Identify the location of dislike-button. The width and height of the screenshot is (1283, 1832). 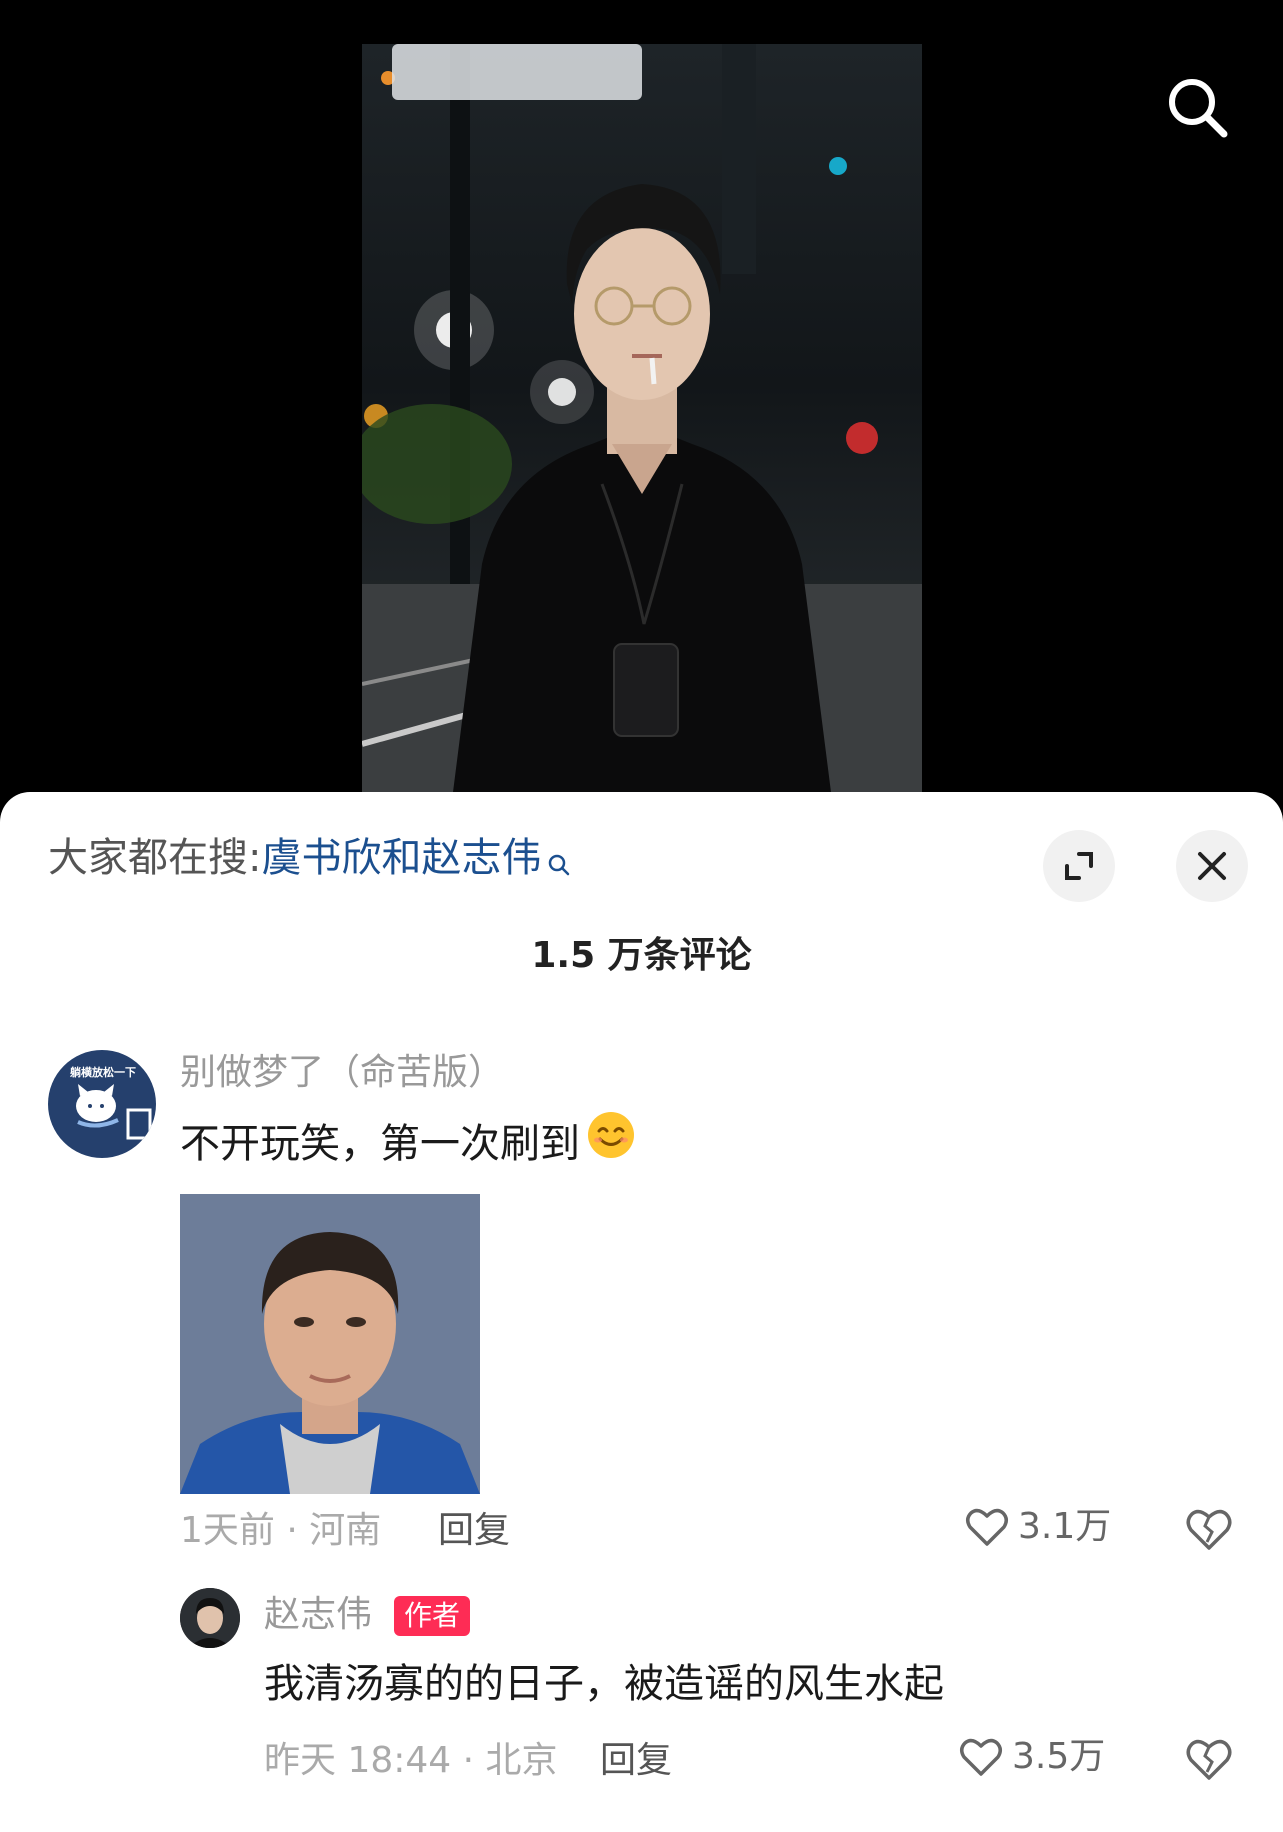
(1209, 1531).